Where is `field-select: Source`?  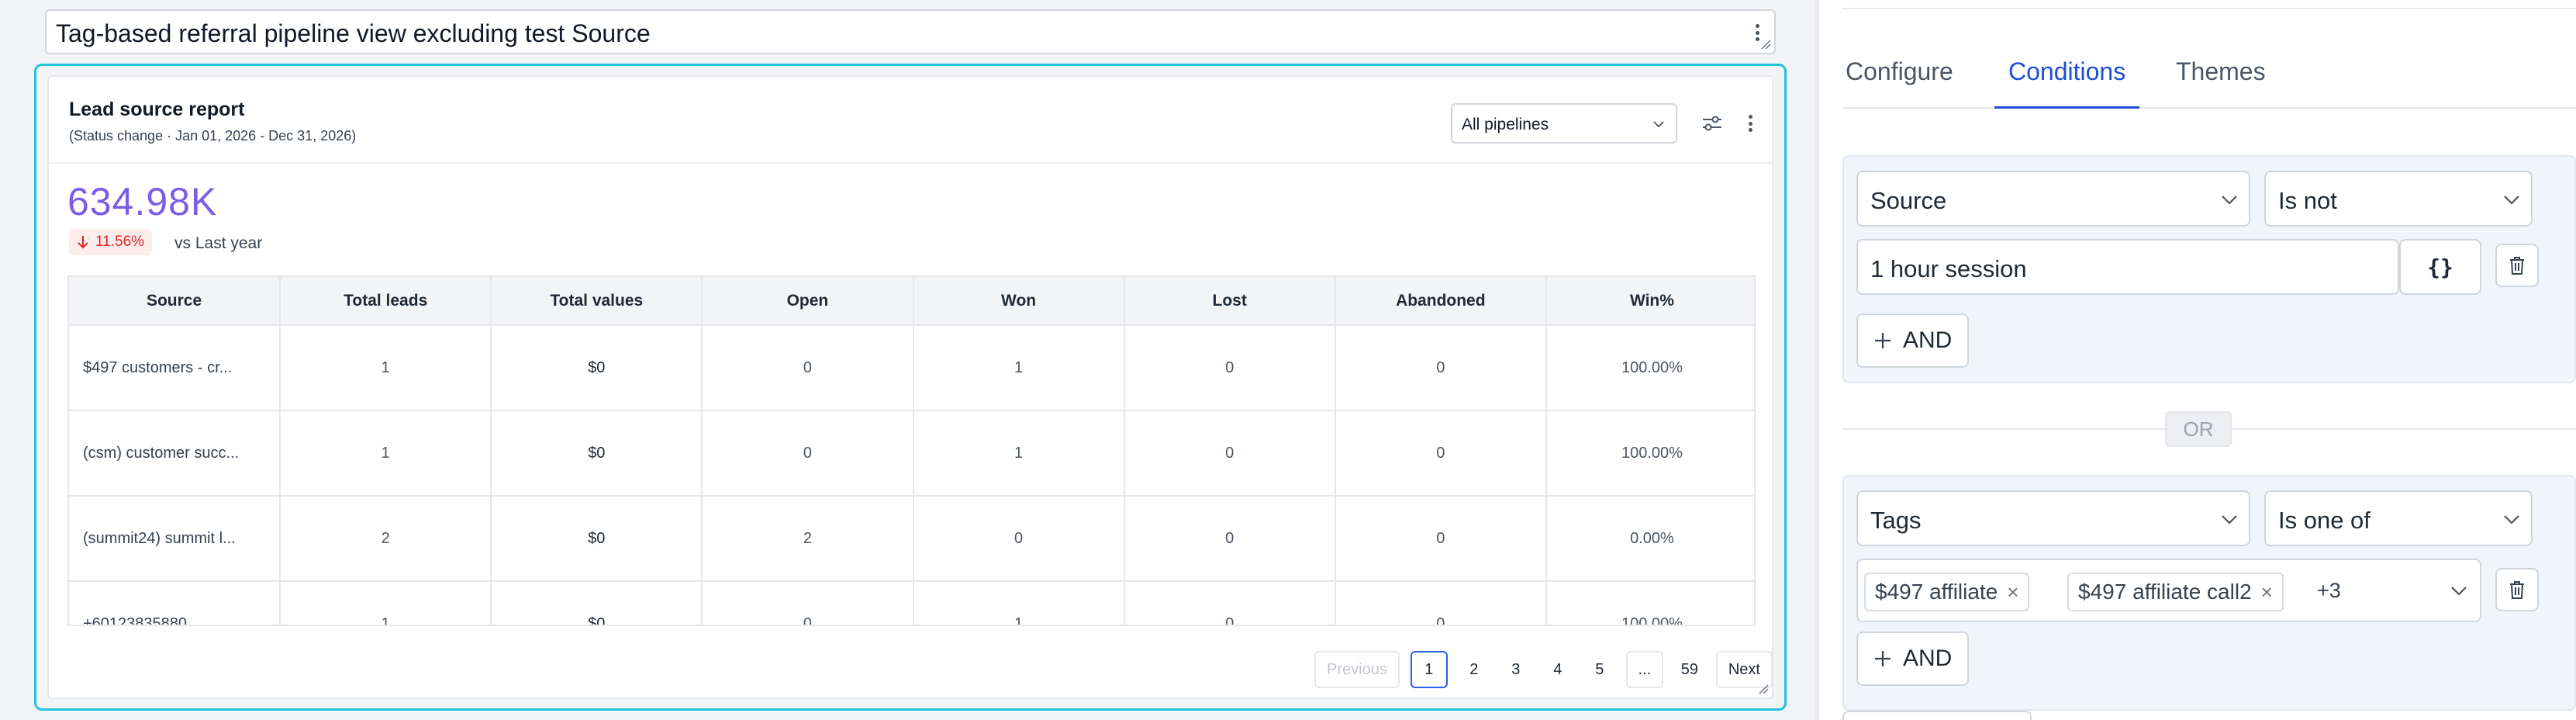
field-select: Source is located at coordinates (2053, 199).